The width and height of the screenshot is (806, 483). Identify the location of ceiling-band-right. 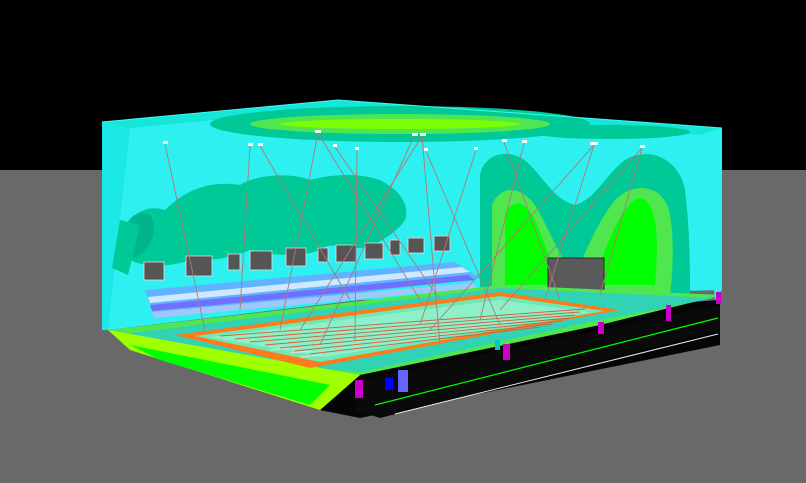
(610, 132).